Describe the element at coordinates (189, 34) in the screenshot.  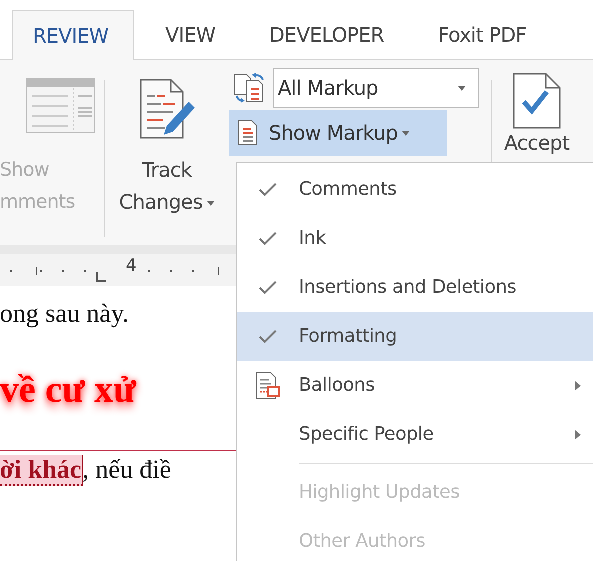
I see `ribbon-tab: VIEW` at that location.